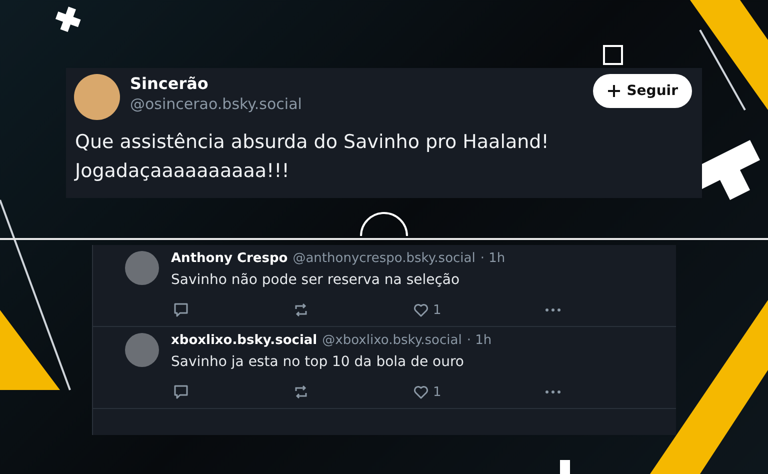 The width and height of the screenshot is (768, 474). What do you see at coordinates (642, 91) in the screenshot?
I see `follow-button: Seguir` at bounding box center [642, 91].